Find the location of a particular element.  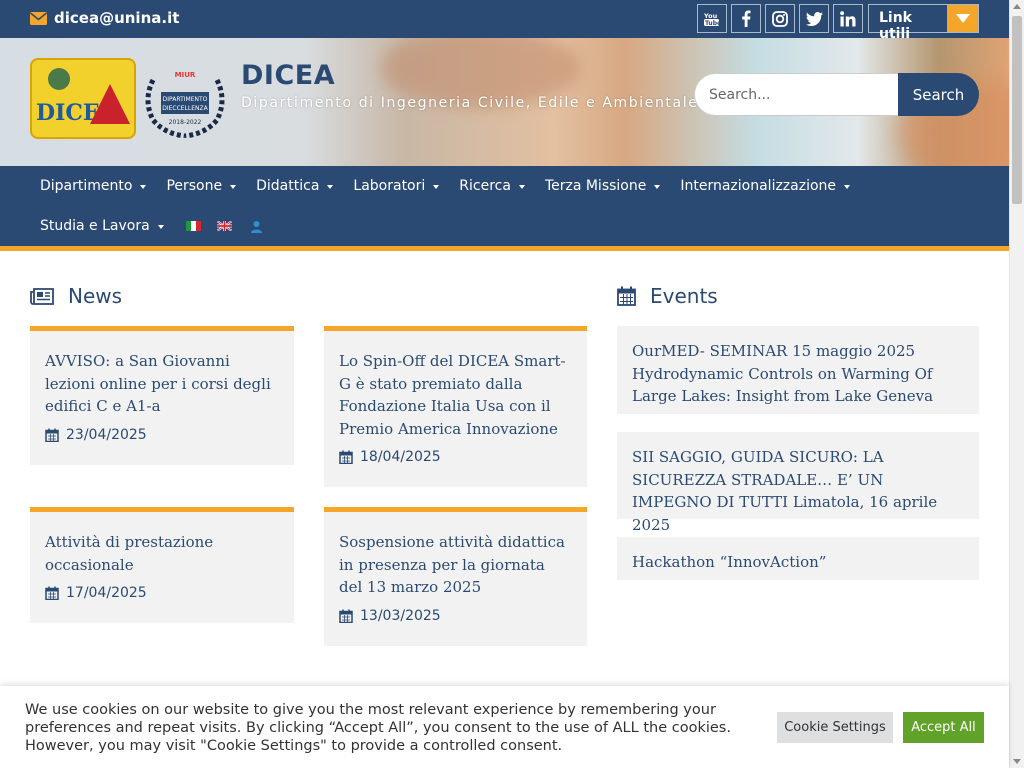

page-scrollbar is located at coordinates (1016, 384).